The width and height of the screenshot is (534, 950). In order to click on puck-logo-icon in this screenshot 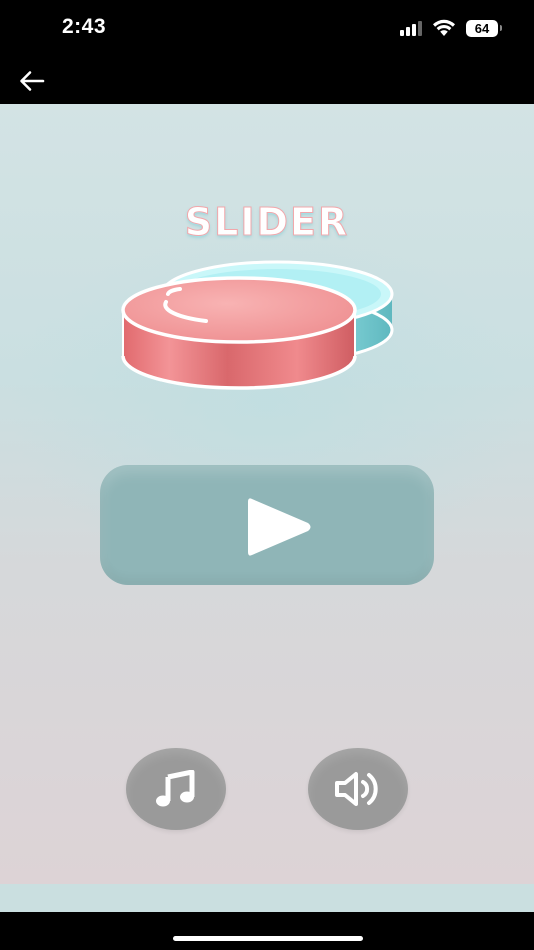, I will do `click(257, 325)`.